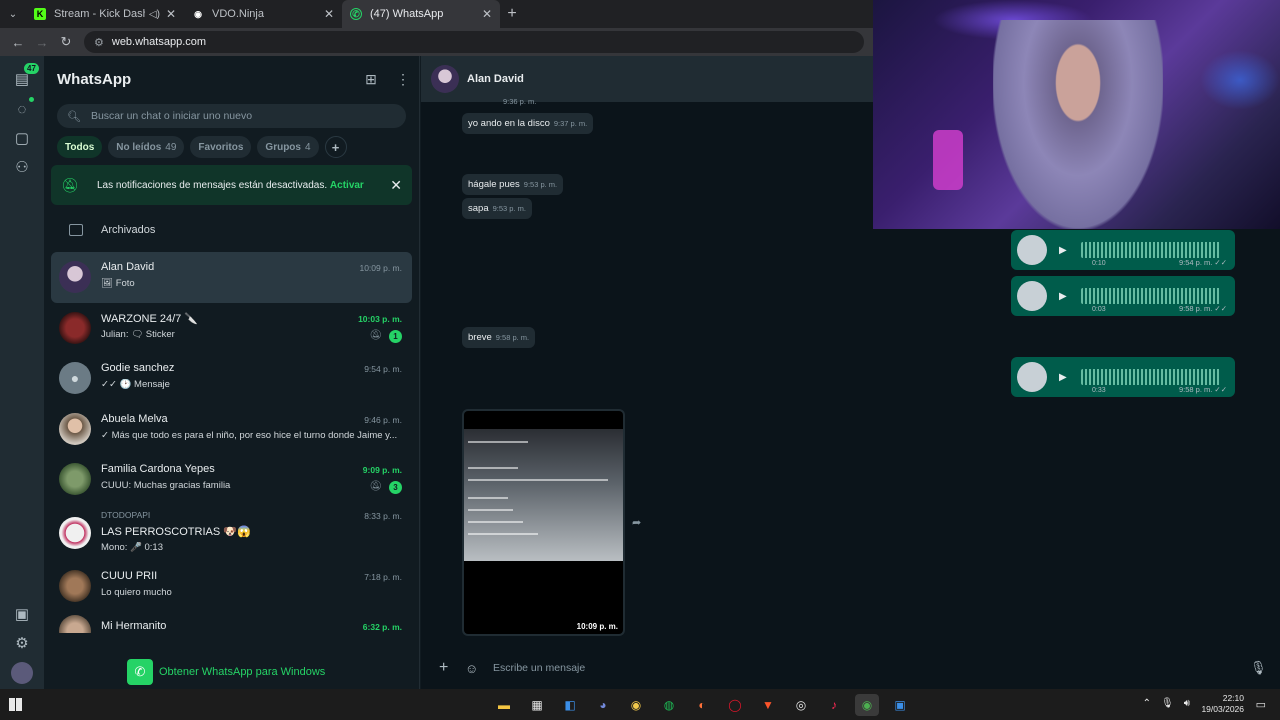  What do you see at coordinates (1147, 703) in the screenshot?
I see `chevron-up-icon: ⌃` at bounding box center [1147, 703].